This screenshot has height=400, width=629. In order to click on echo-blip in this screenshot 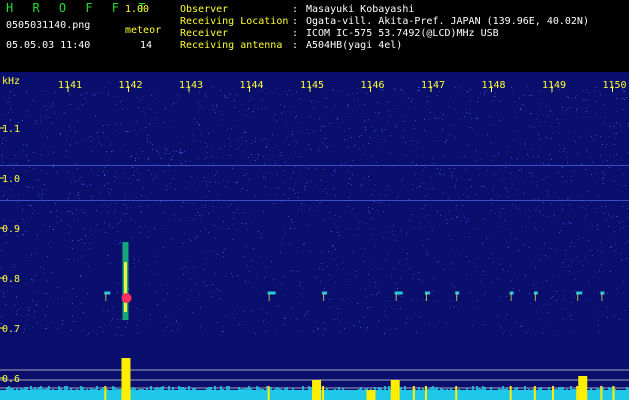, I will do `click(511, 293)`.